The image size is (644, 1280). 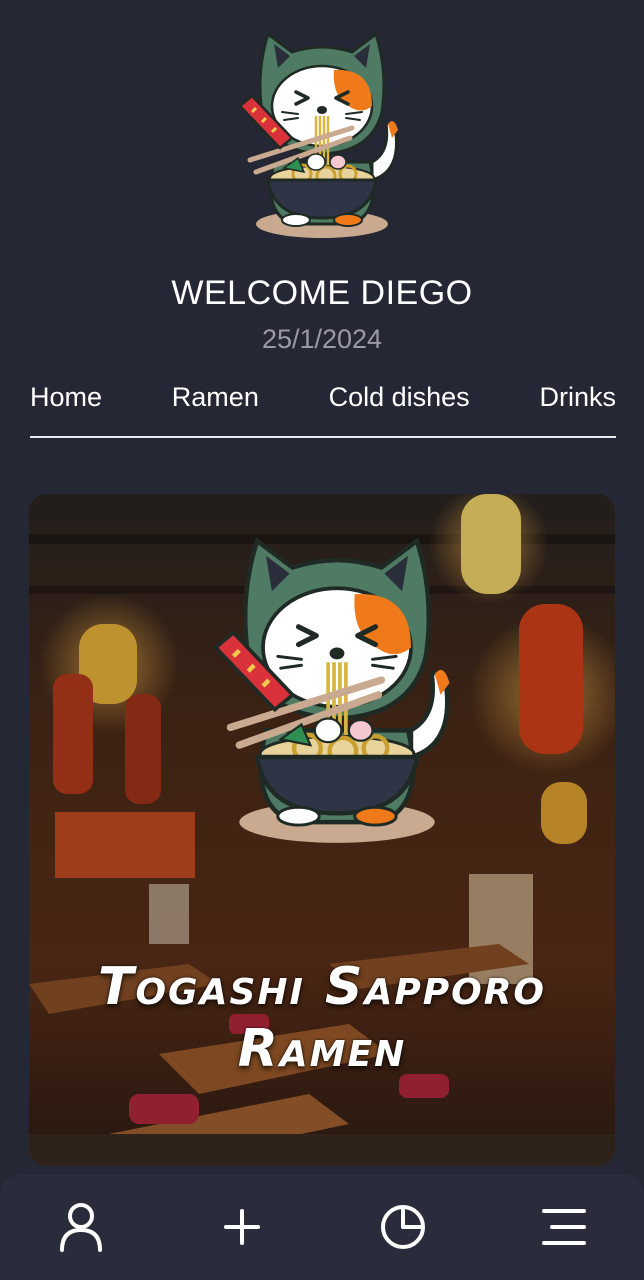 What do you see at coordinates (323, 409) in the screenshot?
I see `category-tabs: Home Ramen Cold dishes Drinks` at bounding box center [323, 409].